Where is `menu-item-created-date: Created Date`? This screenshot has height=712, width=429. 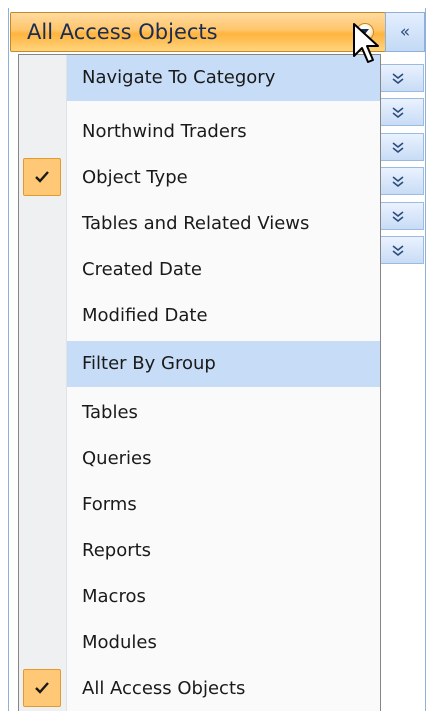 menu-item-created-date: Created Date is located at coordinates (199, 270).